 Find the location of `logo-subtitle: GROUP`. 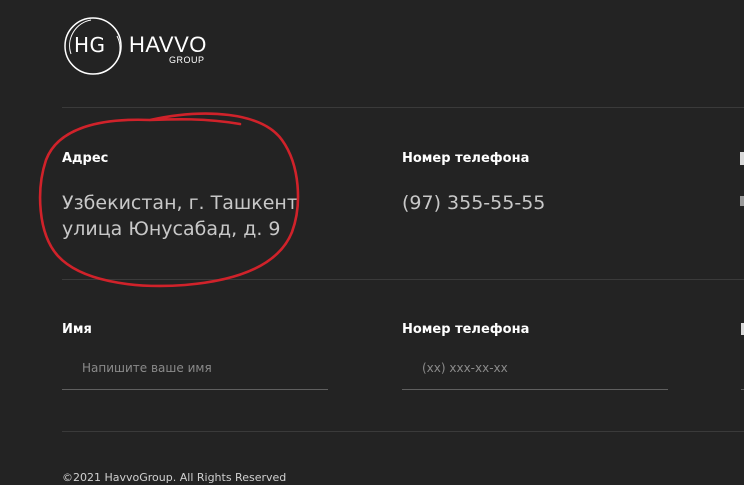

logo-subtitle: GROUP is located at coordinates (187, 60).